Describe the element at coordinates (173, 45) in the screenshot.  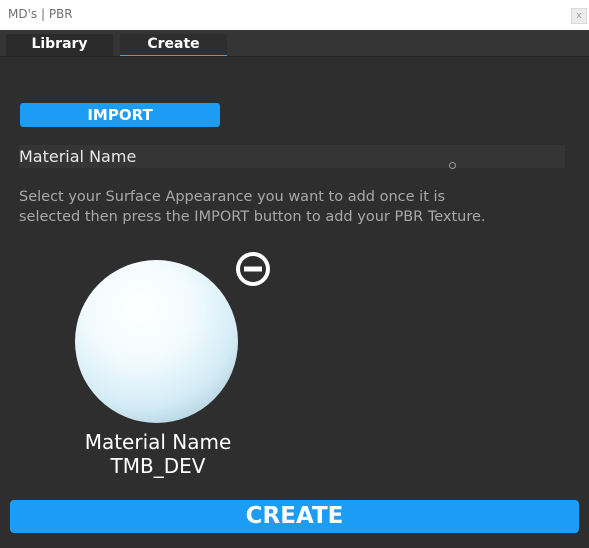
I see `tab-create: Create` at that location.